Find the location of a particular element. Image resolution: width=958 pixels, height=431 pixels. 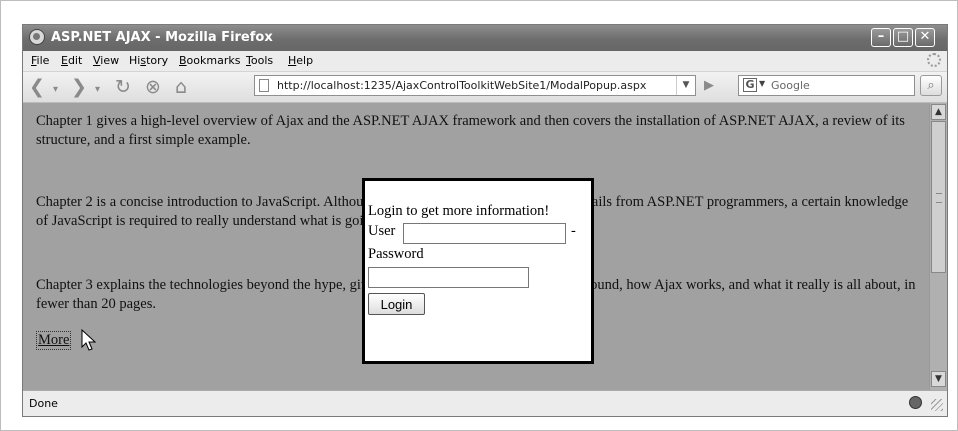

search-magnifier-icon: ⌕ is located at coordinates (931, 85).